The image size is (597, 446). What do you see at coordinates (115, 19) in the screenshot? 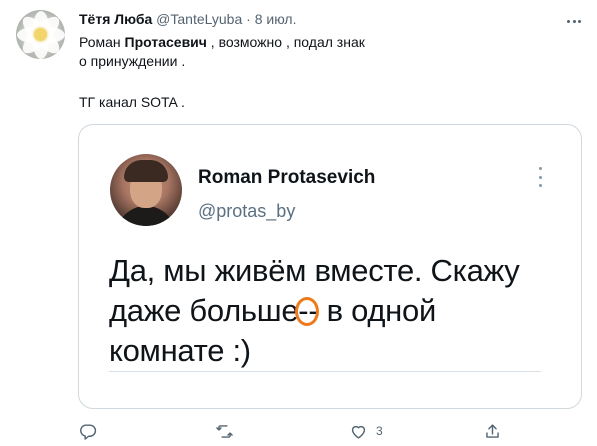
I see `author-name: Тётя Люба` at bounding box center [115, 19].